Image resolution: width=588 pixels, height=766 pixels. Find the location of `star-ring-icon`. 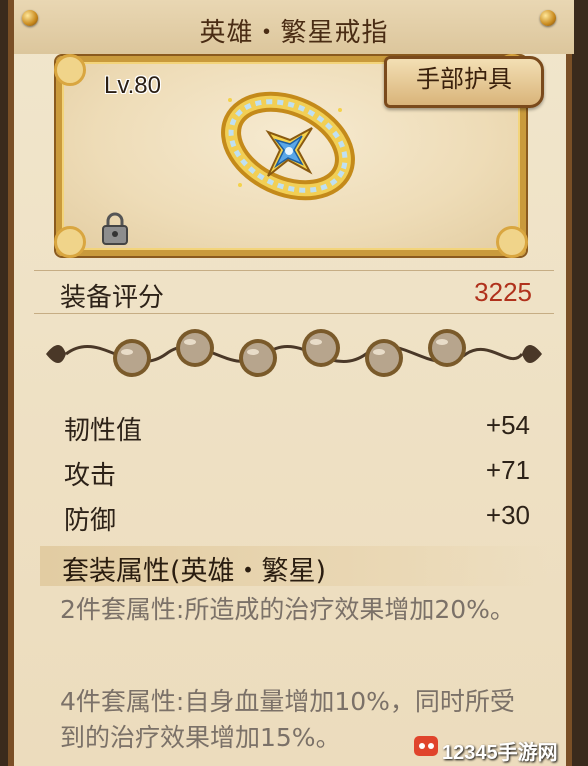

star-ring-icon is located at coordinates (288, 146).